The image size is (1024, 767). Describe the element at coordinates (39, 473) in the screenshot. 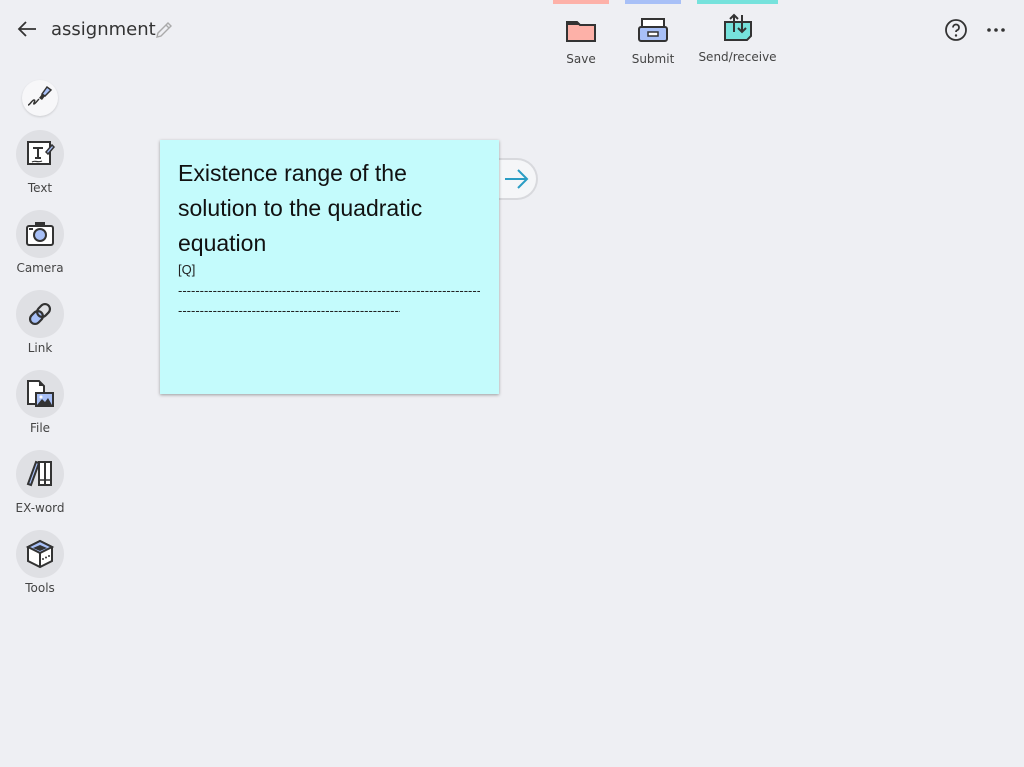

I see `books-icon` at that location.